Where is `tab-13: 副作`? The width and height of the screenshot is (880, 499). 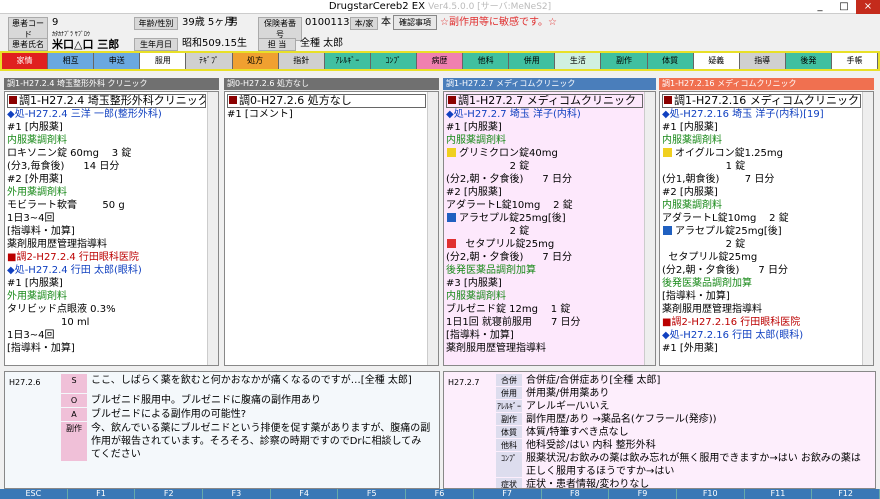 tab-13: 副作 is located at coordinates (624, 61).